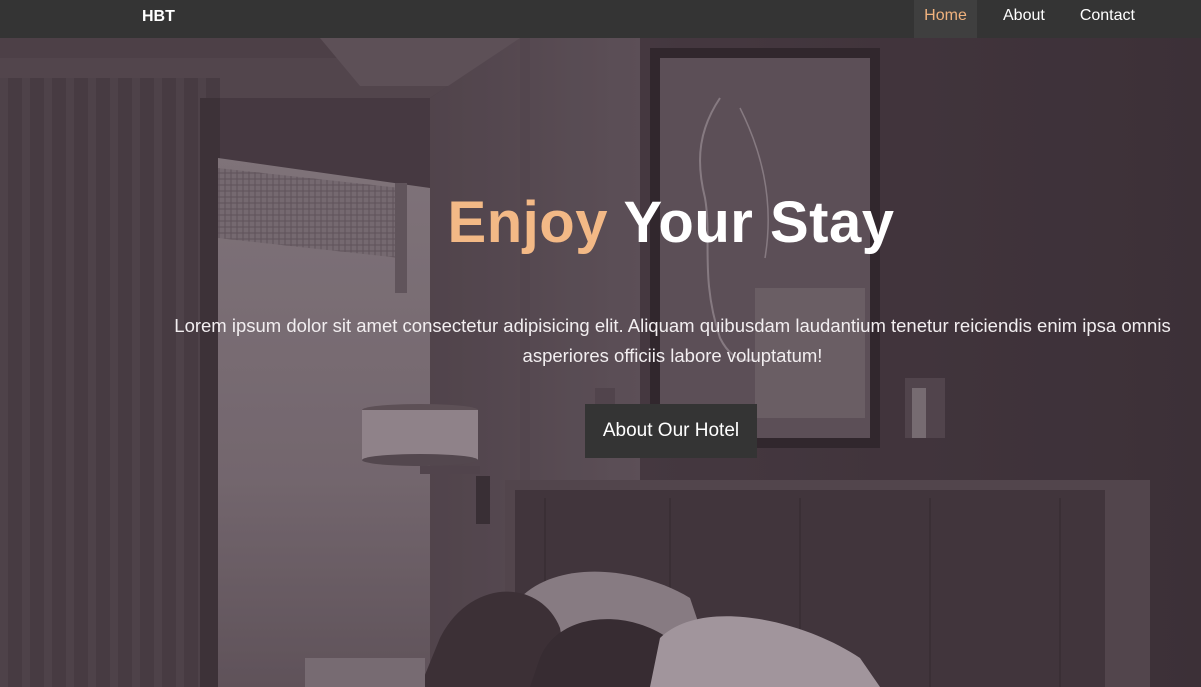 The height and width of the screenshot is (687, 1201). What do you see at coordinates (1107, 19) in the screenshot?
I see `nav-link-contact: Contact` at bounding box center [1107, 19].